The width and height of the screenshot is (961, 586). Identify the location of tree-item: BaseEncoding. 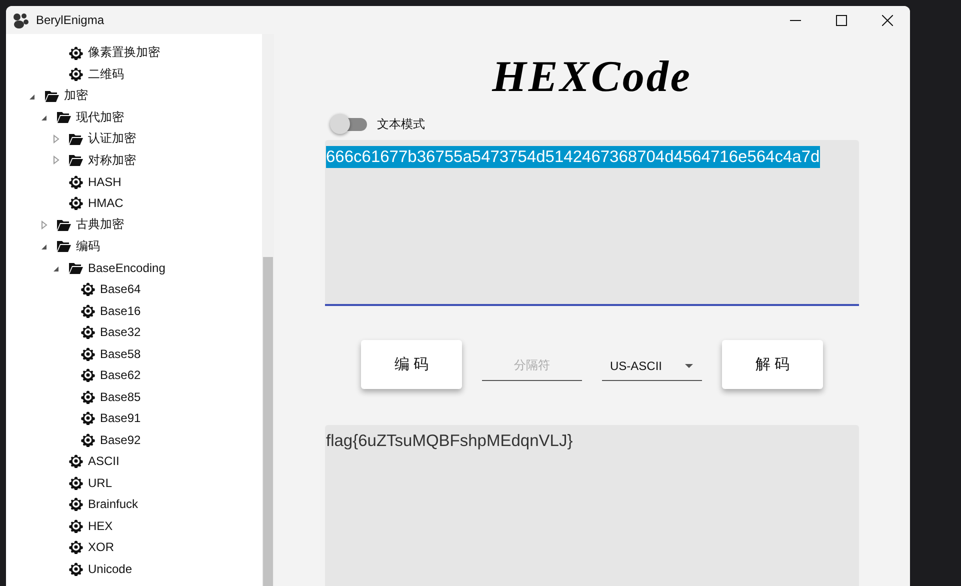
(127, 267).